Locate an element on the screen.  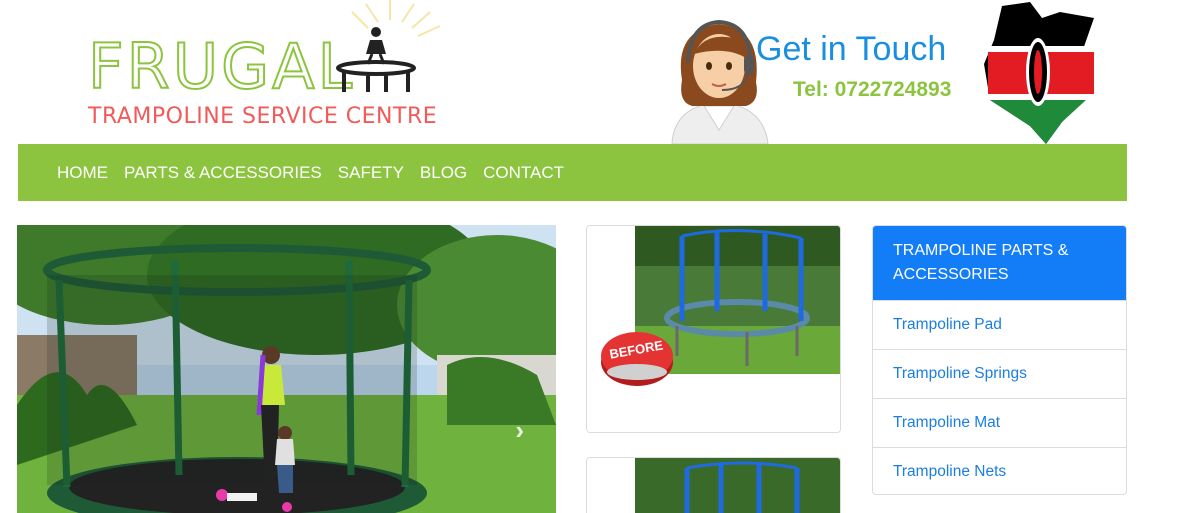
sidebar-item-trampoline-pad: Trampoline Pad is located at coordinates (999, 324).